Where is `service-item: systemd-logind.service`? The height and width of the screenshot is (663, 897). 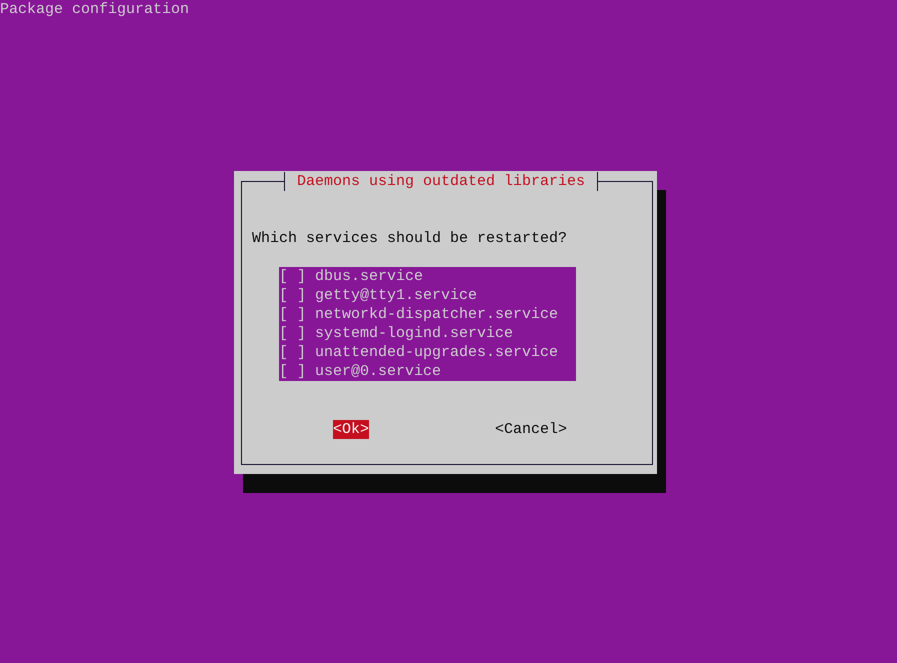
service-item: systemd-logind.service is located at coordinates (414, 333).